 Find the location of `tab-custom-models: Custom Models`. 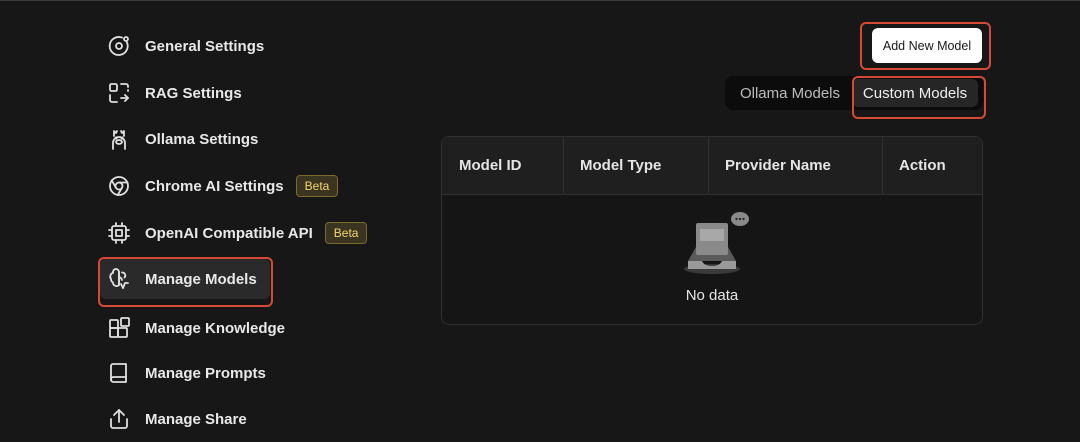

tab-custom-models: Custom Models is located at coordinates (915, 93).